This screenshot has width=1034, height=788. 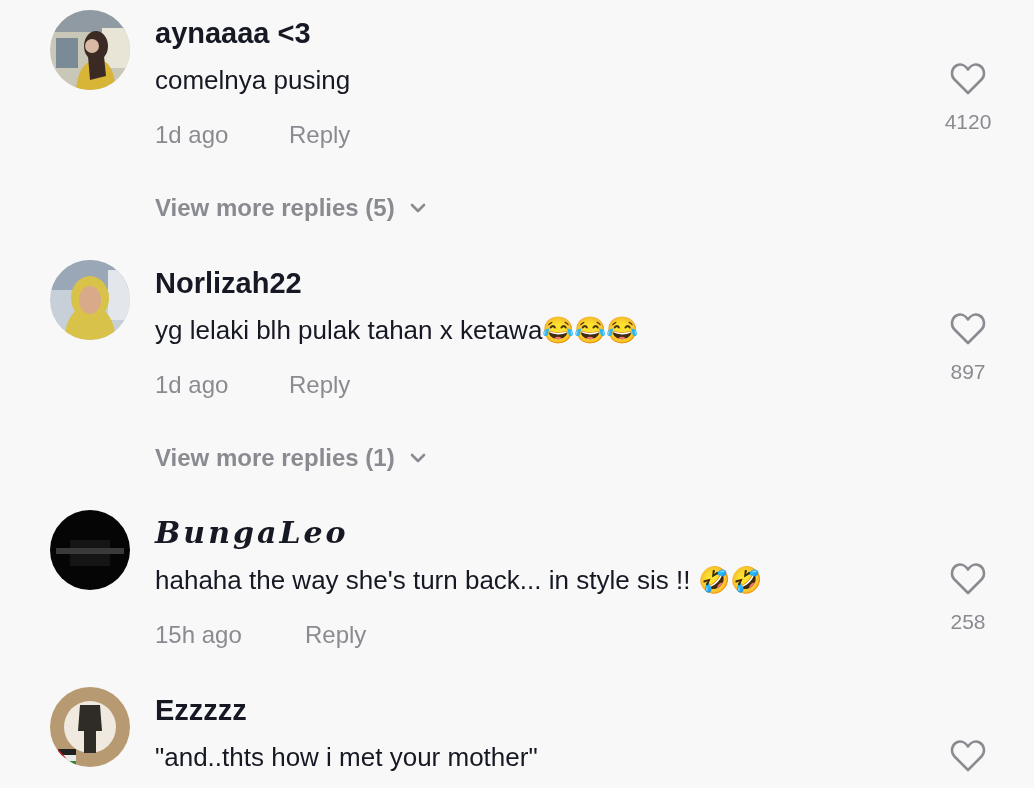 What do you see at coordinates (968, 122) in the screenshot?
I see `like-count: 4120` at bounding box center [968, 122].